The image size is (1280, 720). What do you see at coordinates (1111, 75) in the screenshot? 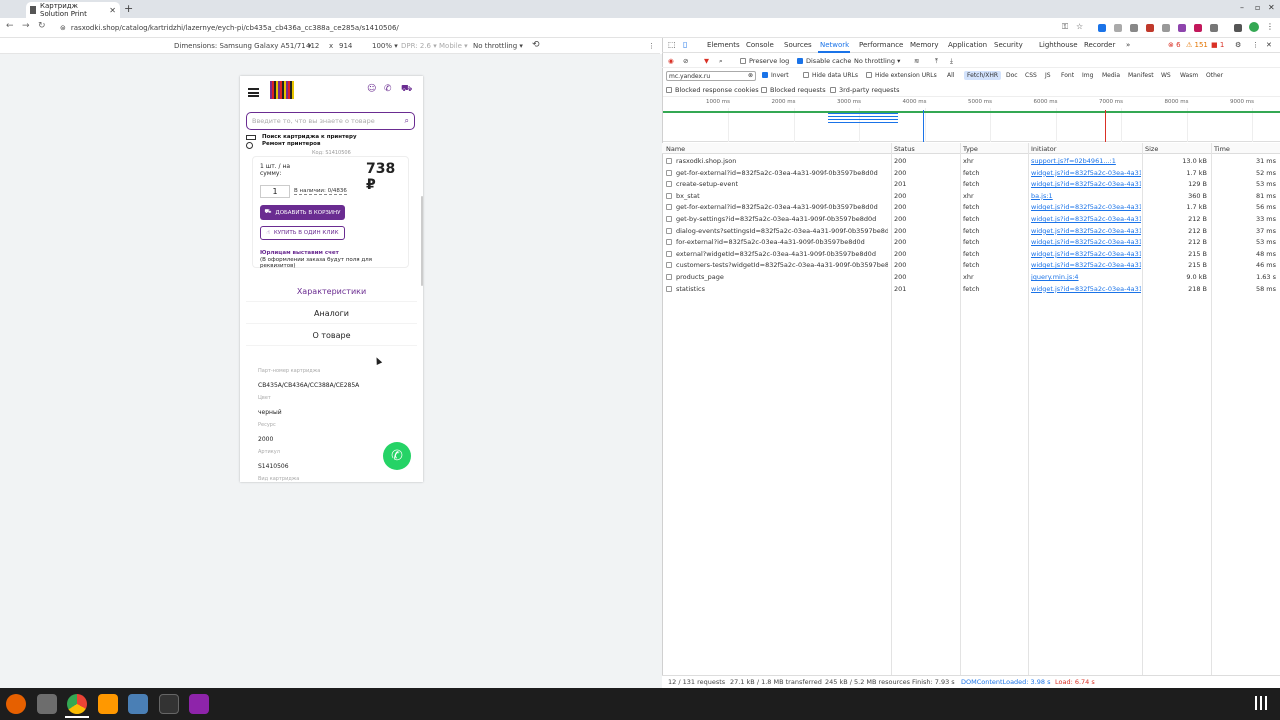
I see `filter-media: Media` at bounding box center [1111, 75].